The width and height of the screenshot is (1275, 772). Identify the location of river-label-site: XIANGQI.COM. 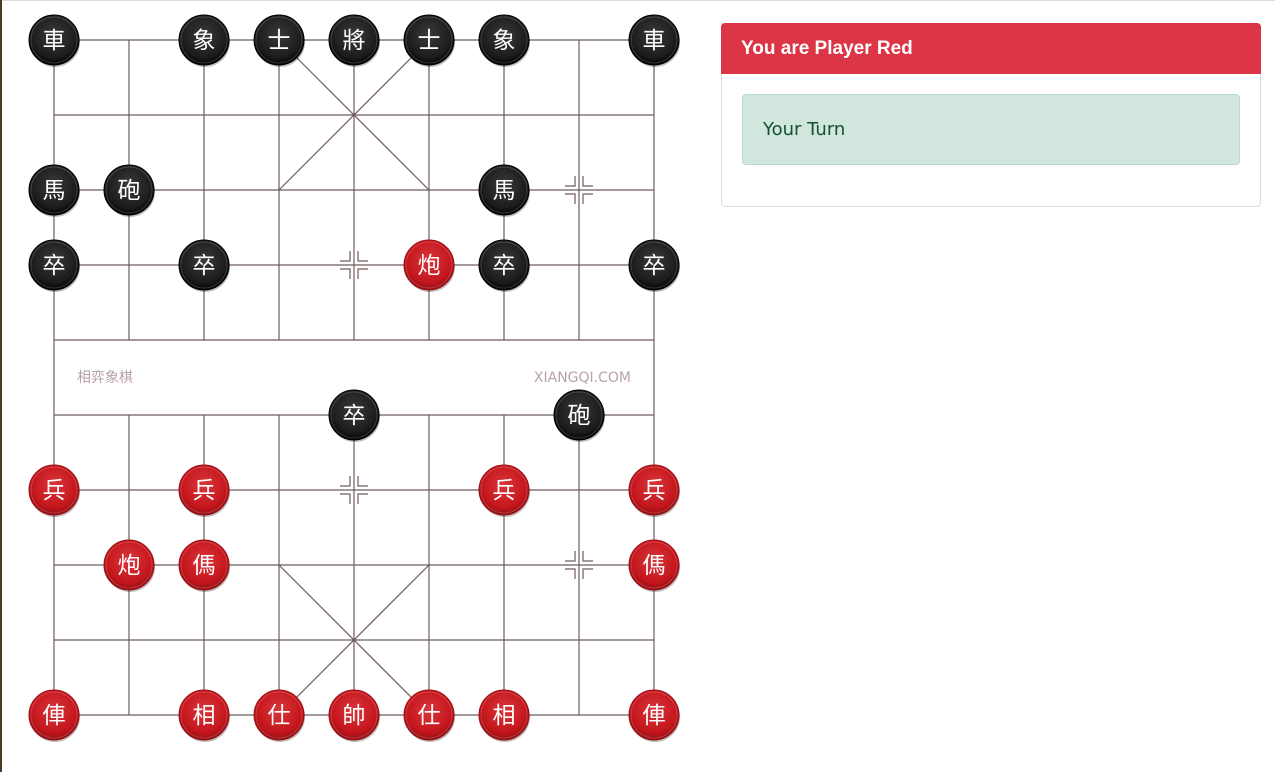
(582, 378).